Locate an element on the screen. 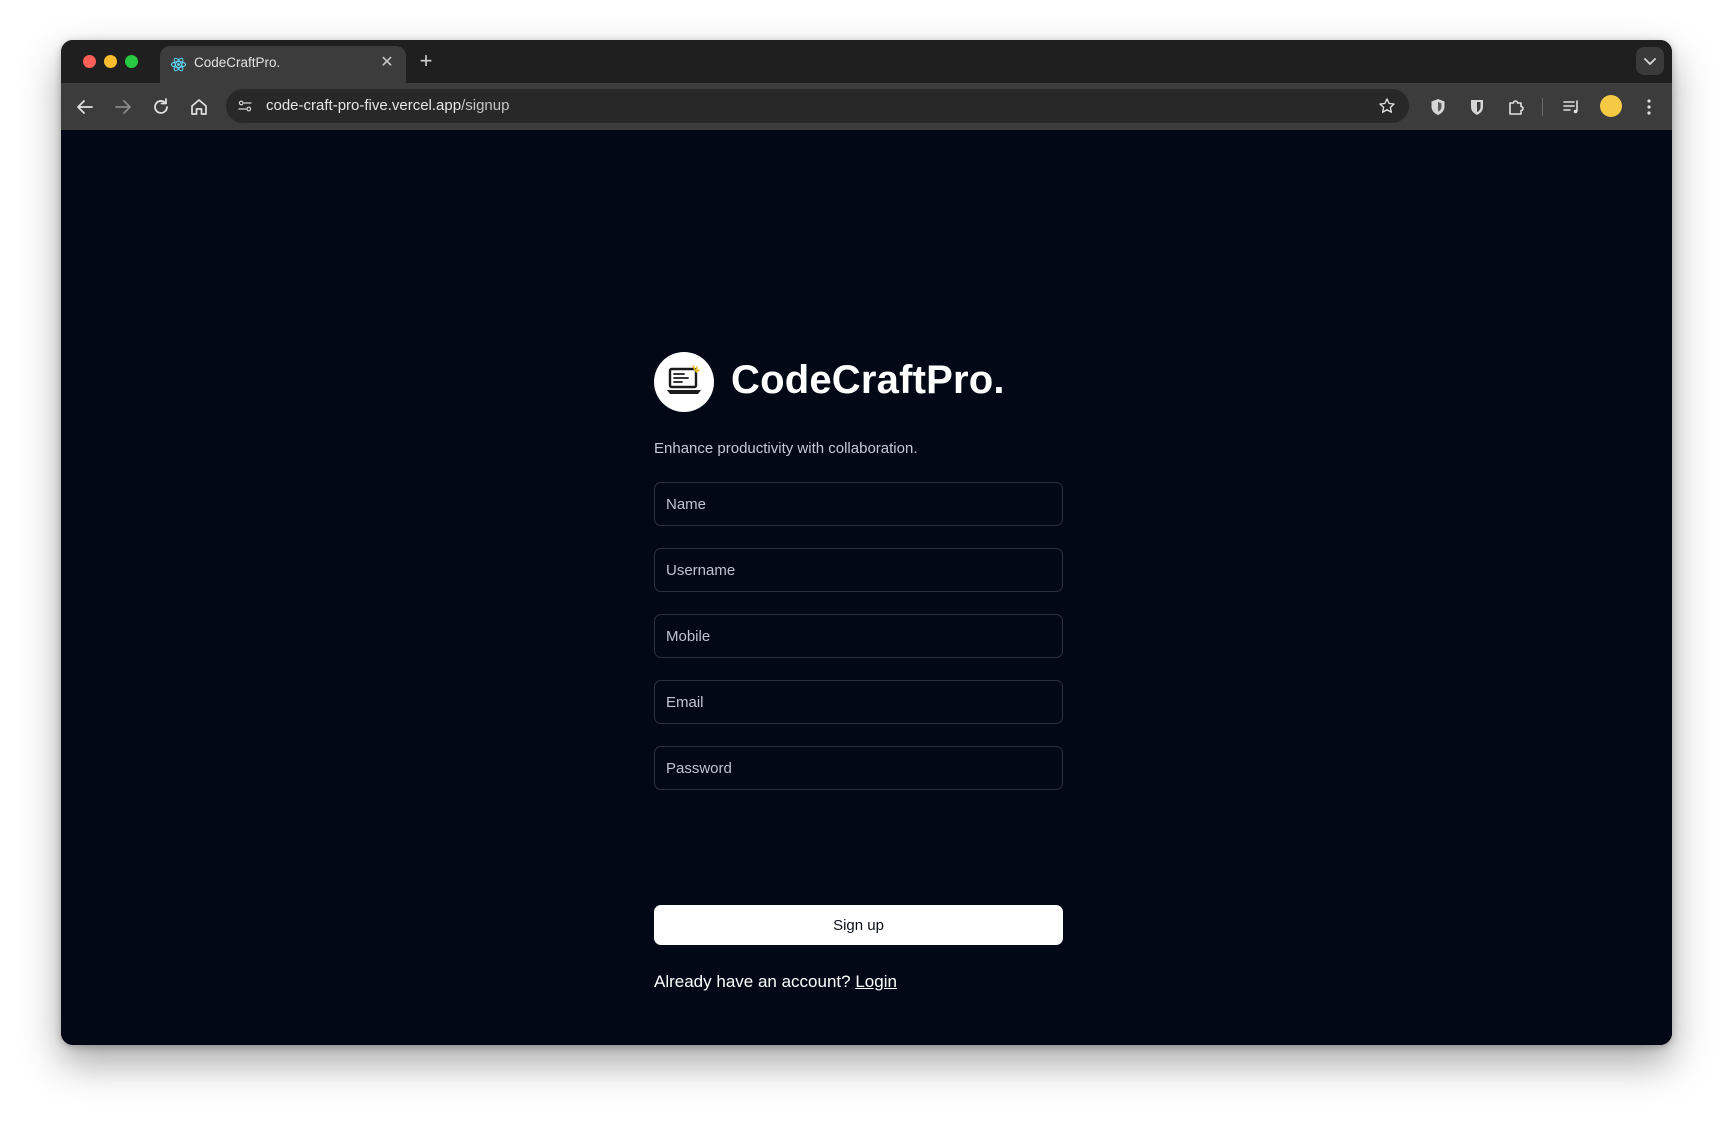 This screenshot has width=1733, height=1125. mobile-input is located at coordinates (858, 636).